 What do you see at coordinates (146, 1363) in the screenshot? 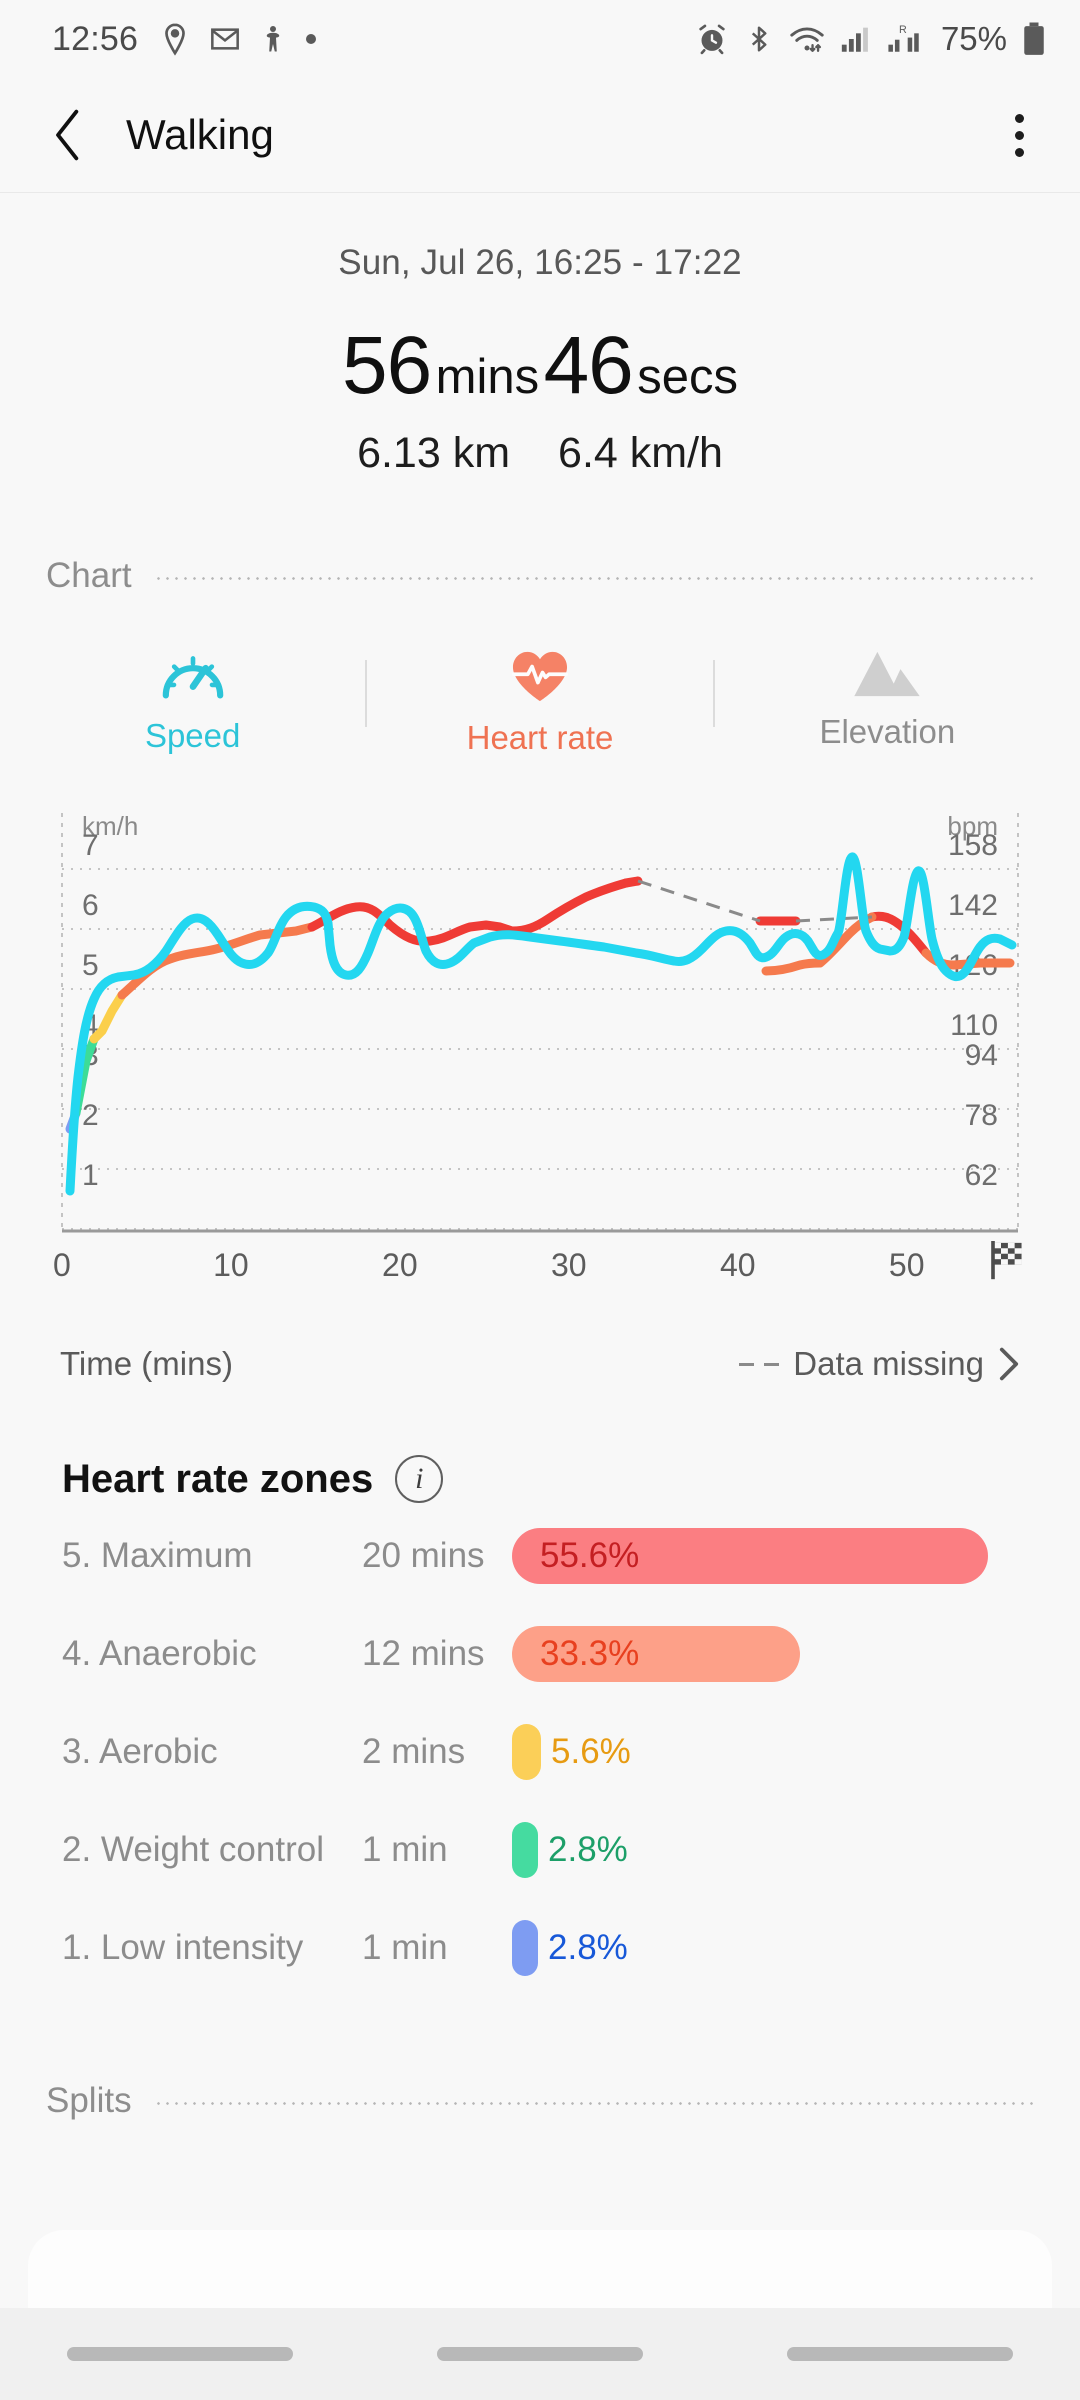
I see `chart-x-axis-title: Time (mins)` at bounding box center [146, 1363].